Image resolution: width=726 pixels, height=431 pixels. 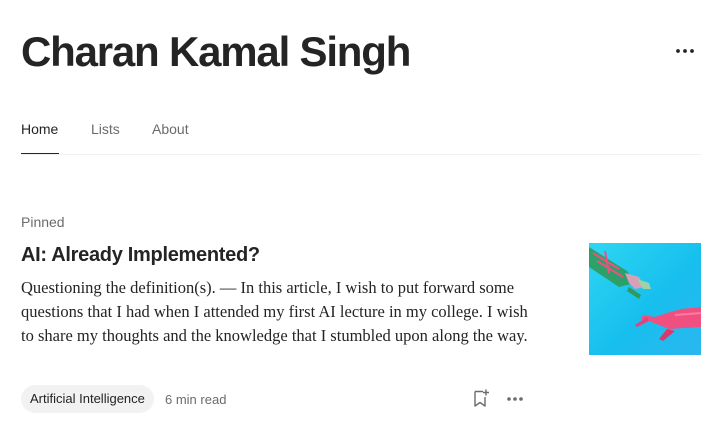 What do you see at coordinates (140, 255) in the screenshot?
I see `post-title: AI: Already Implemented?` at bounding box center [140, 255].